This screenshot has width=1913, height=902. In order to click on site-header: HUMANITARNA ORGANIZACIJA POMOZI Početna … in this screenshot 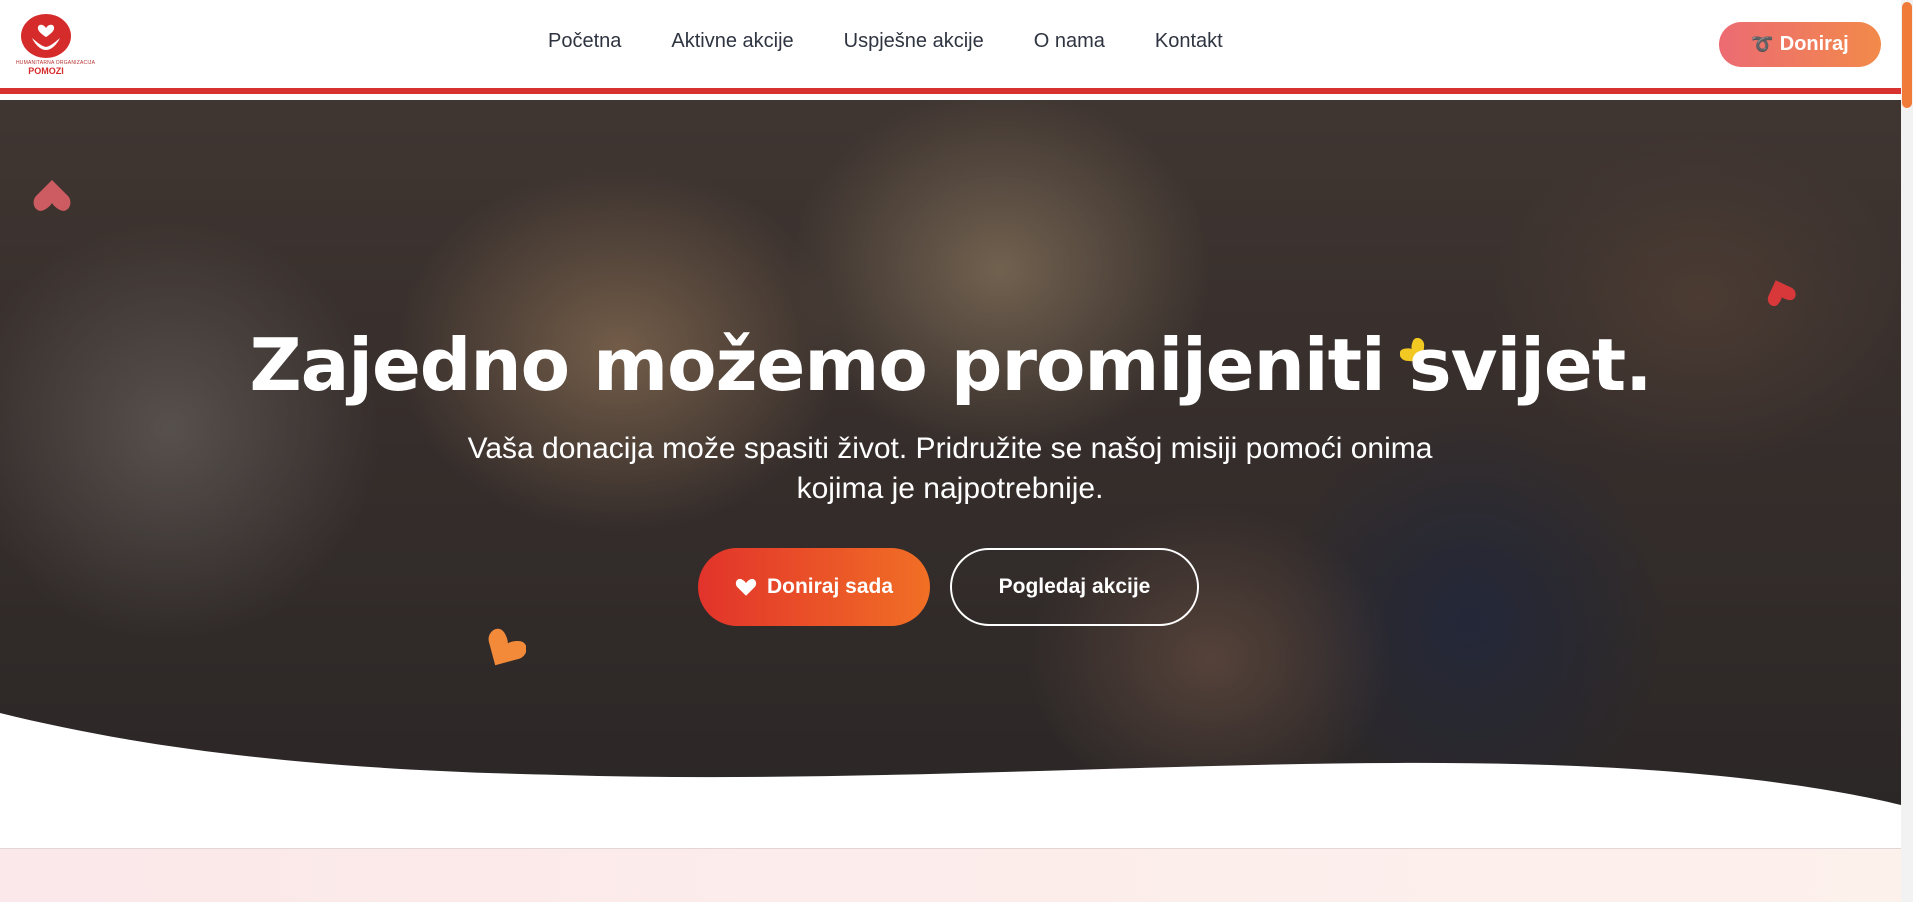, I will do `click(950, 47)`.